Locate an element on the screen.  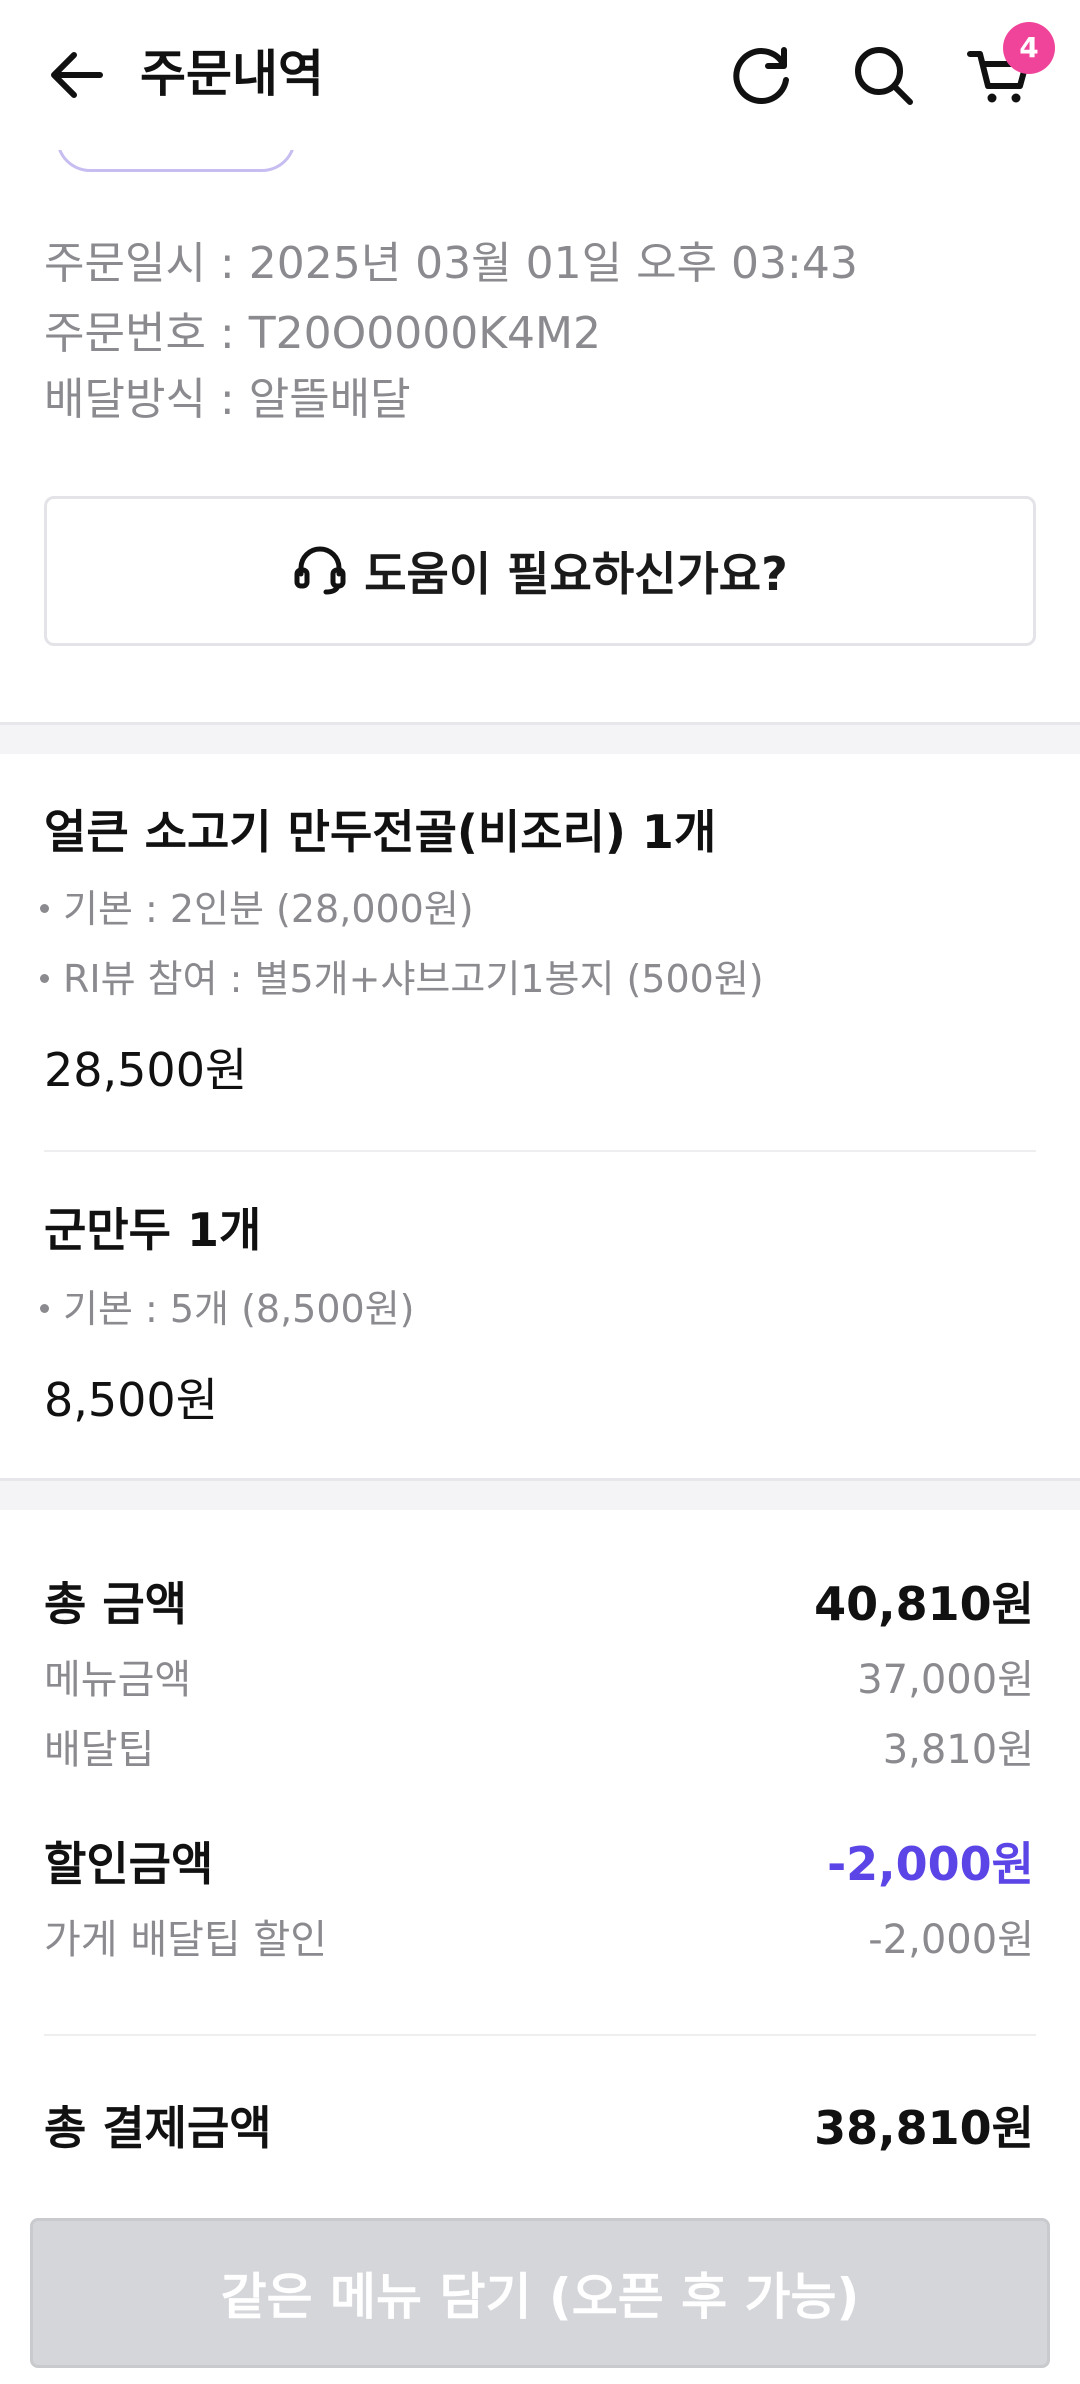
headset-icon is located at coordinates (320, 570).